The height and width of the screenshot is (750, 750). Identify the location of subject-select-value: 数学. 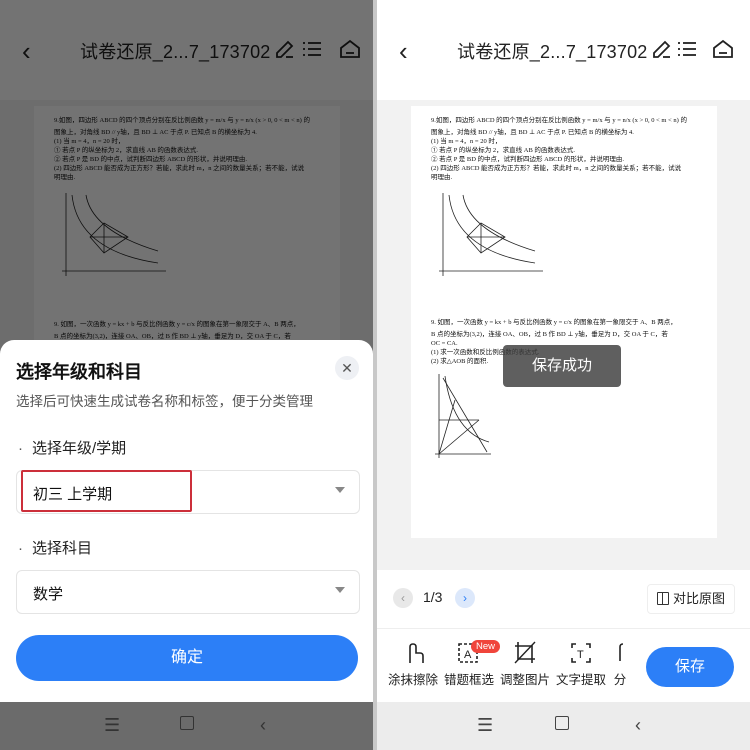
(48, 594).